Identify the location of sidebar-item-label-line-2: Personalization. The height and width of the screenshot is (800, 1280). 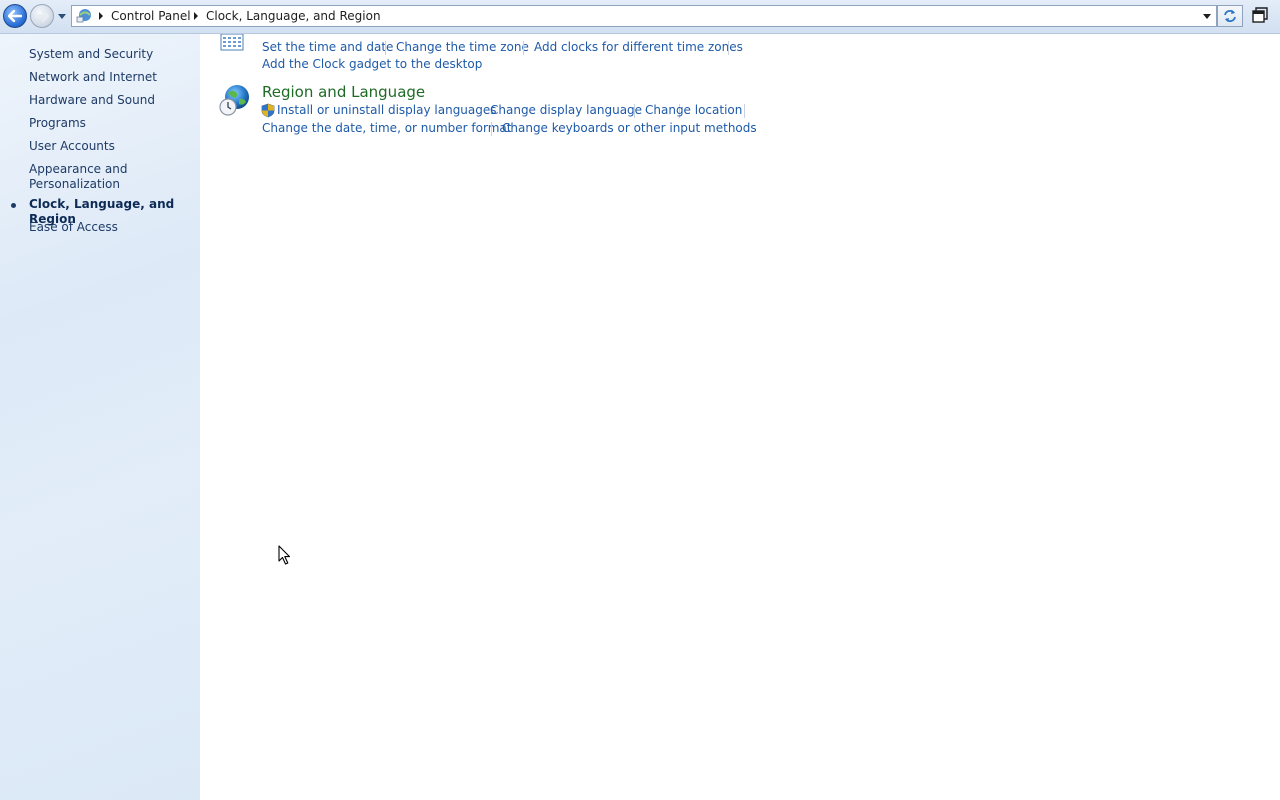
(74, 184).